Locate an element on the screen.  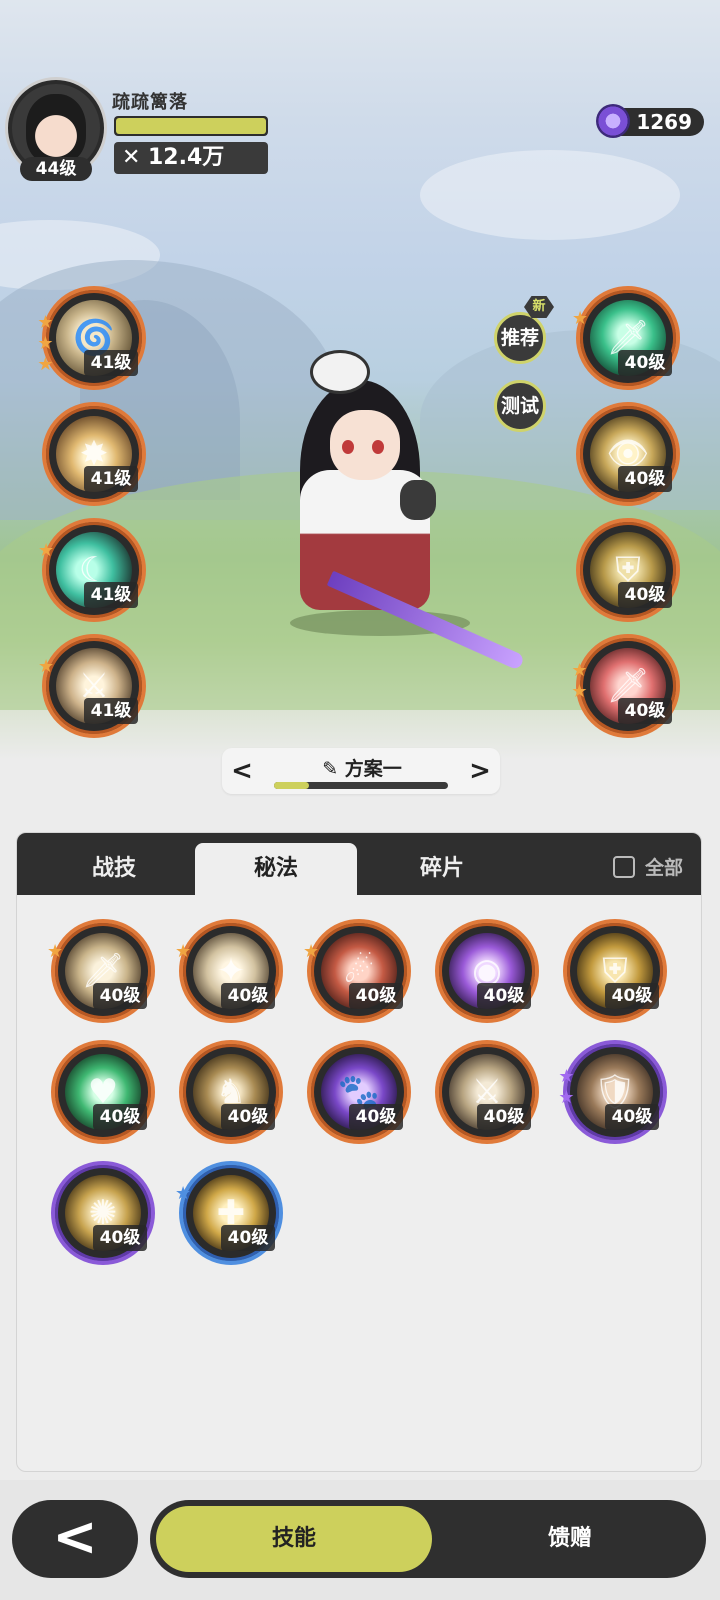
currency-display: 1269 is located at coordinates (650, 121).